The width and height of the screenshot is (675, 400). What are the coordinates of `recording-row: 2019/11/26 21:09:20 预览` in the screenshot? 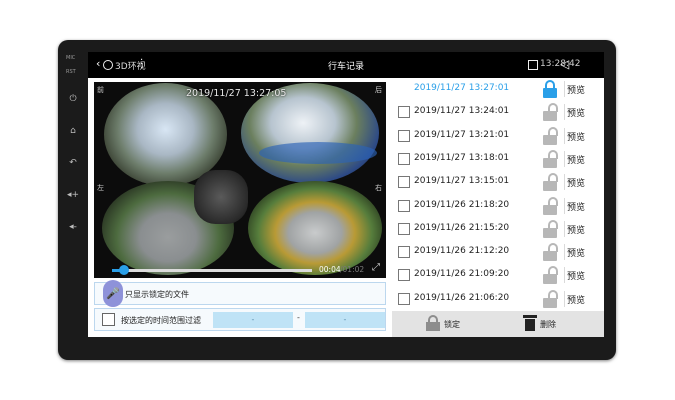 It's located at (495, 275).